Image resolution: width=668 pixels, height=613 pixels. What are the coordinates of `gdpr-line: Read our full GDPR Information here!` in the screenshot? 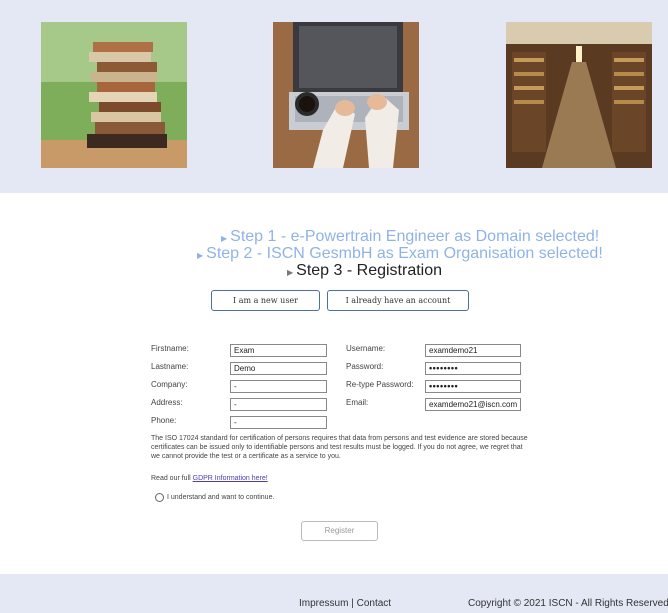 It's located at (209, 478).